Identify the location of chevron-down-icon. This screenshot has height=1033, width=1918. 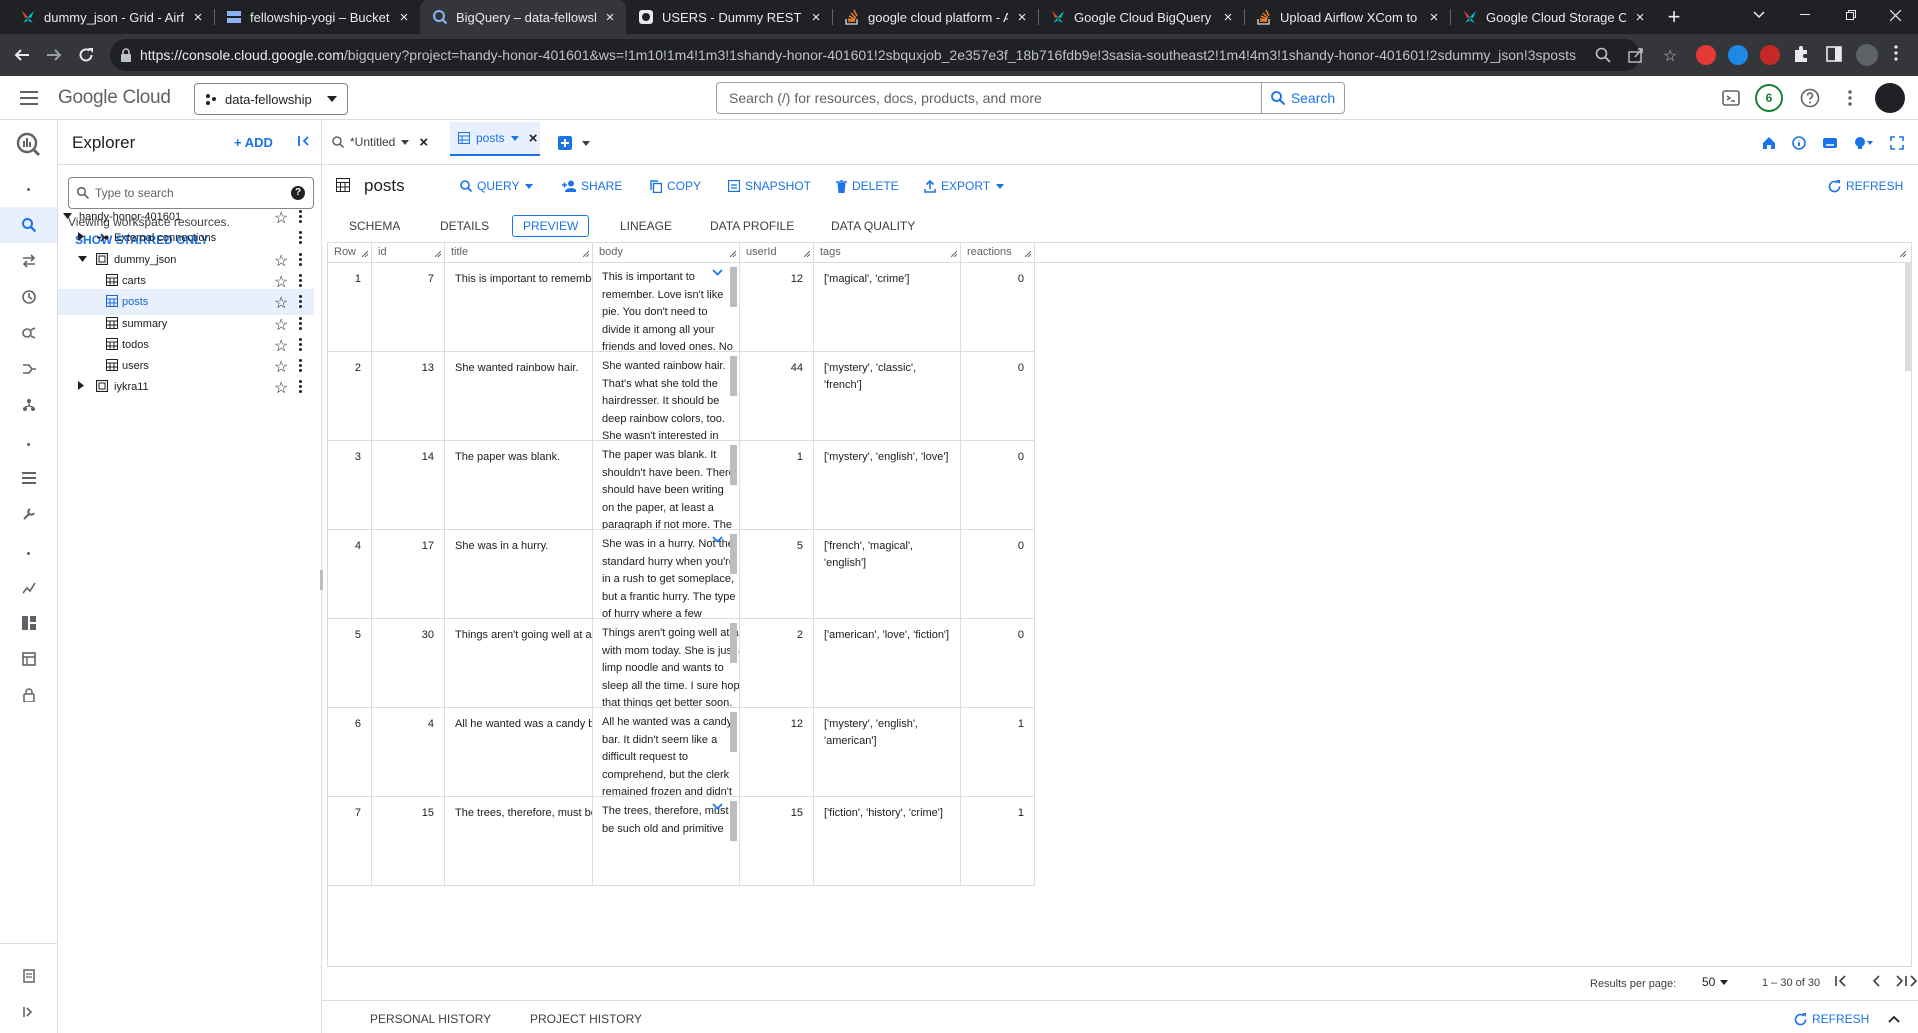
(514, 138).